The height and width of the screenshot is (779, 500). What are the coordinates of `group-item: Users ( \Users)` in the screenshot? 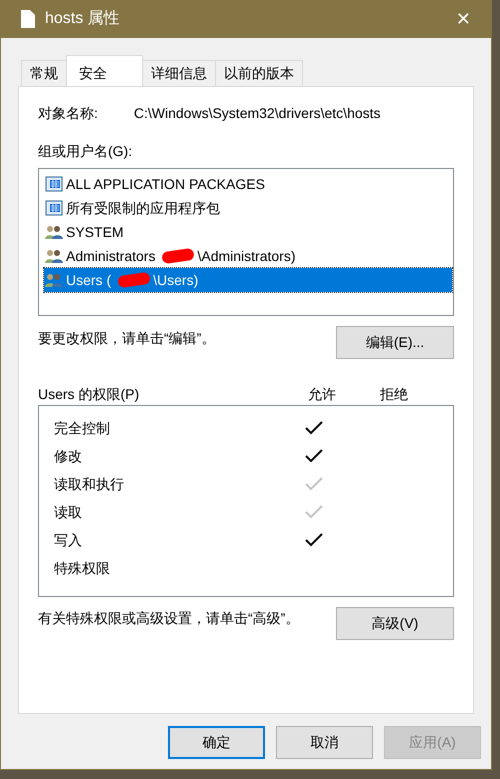 It's located at (248, 280).